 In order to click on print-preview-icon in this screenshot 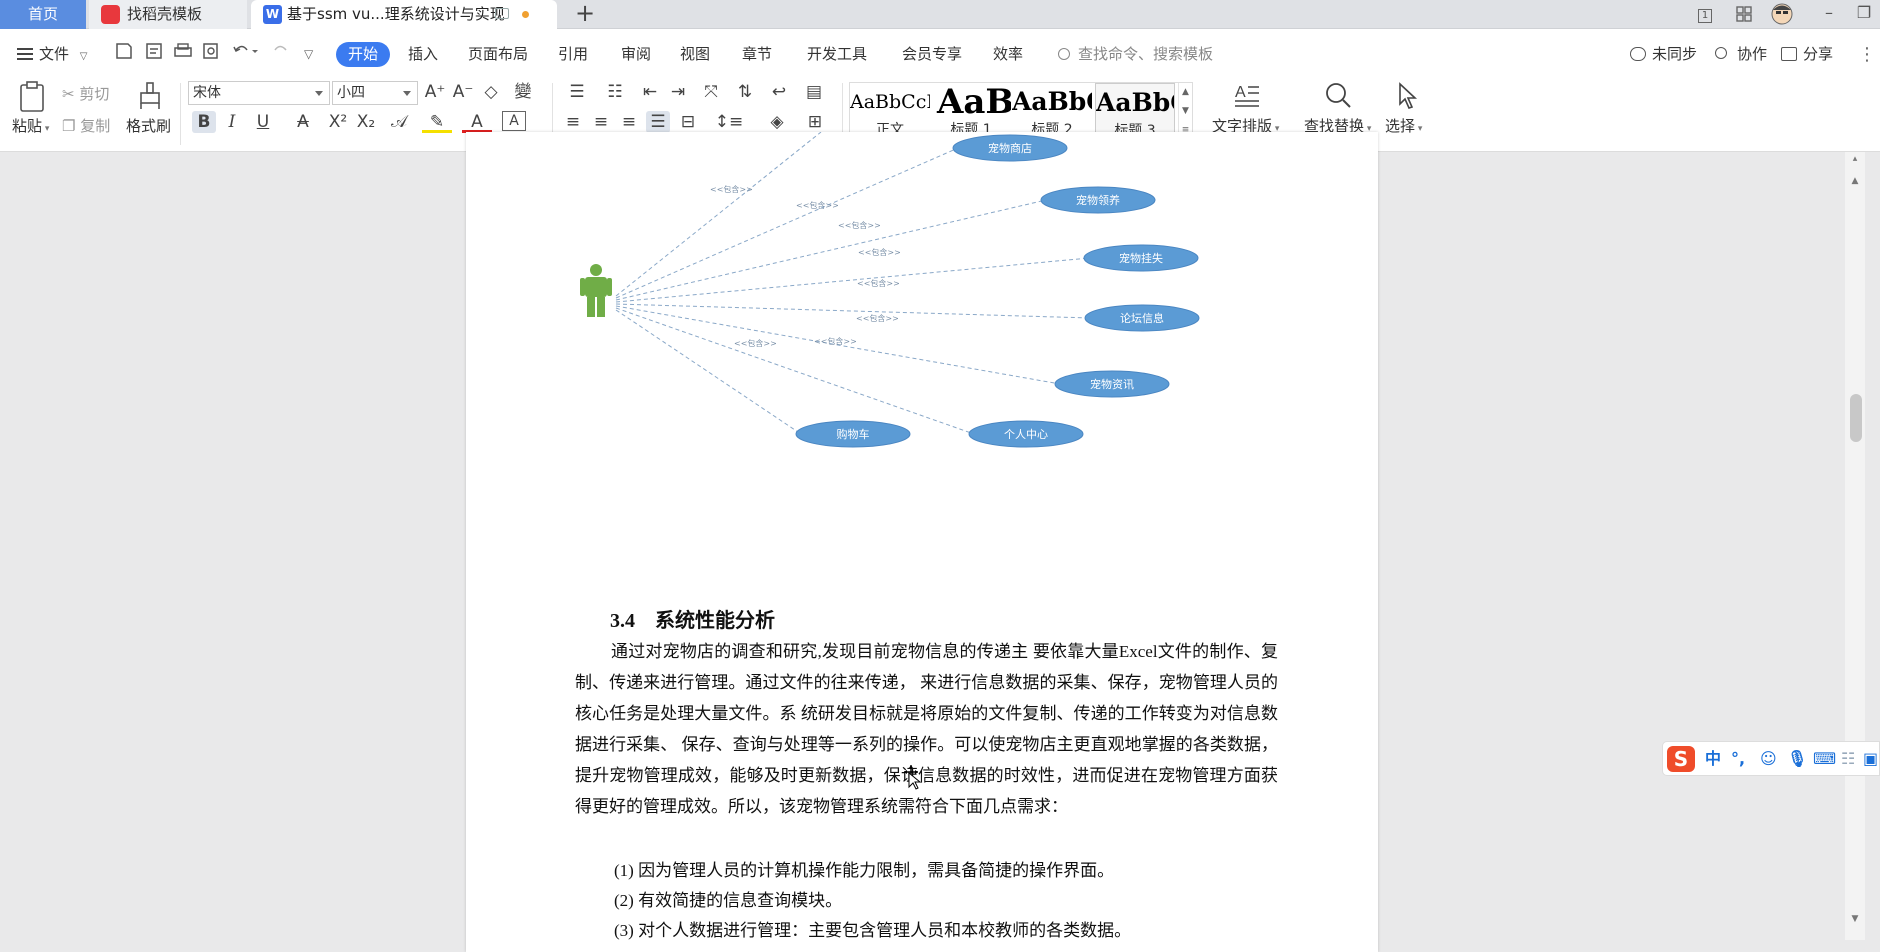, I will do `click(211, 54)`.